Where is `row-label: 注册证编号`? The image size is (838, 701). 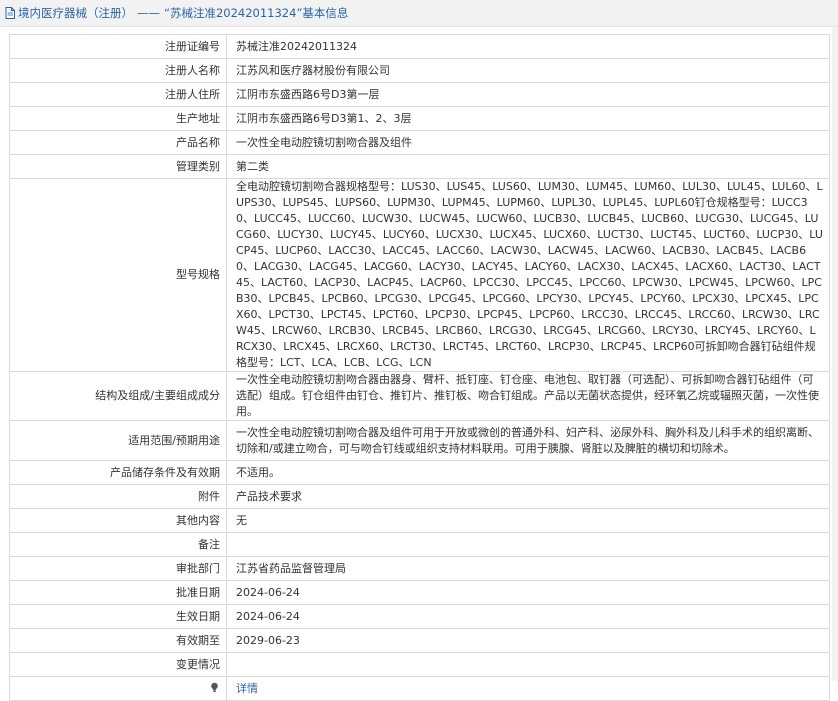 row-label: 注册证编号 is located at coordinates (118, 46).